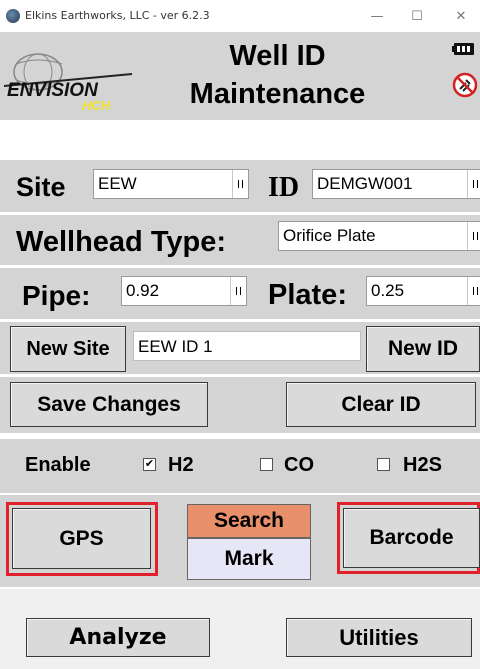 Image resolution: width=480 pixels, height=669 pixels. Describe the element at coordinates (143, 290) in the screenshot. I see `pipe-value: 0.92` at that location.